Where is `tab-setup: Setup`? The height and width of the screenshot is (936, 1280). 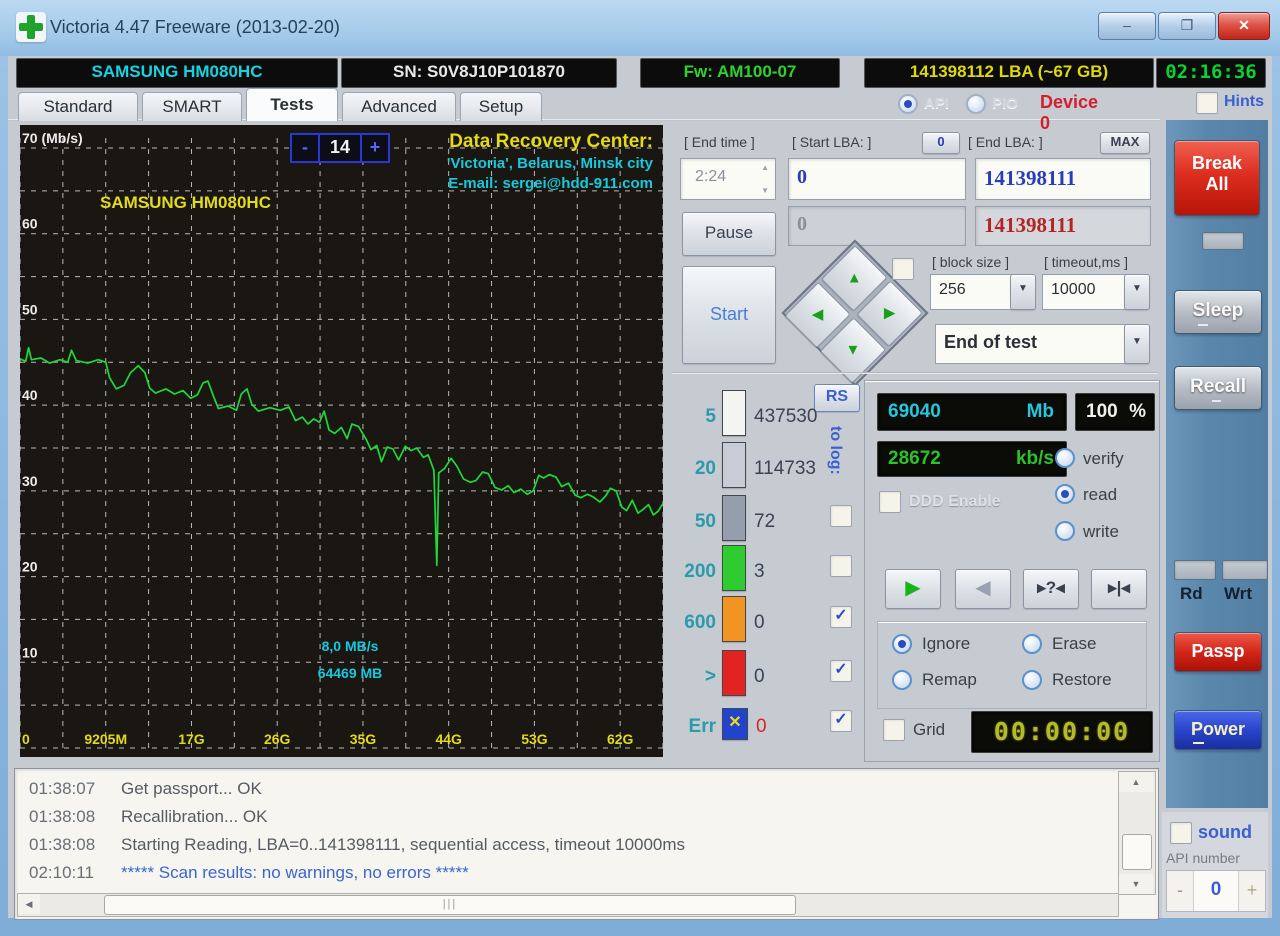
tab-setup: Setup is located at coordinates (501, 106).